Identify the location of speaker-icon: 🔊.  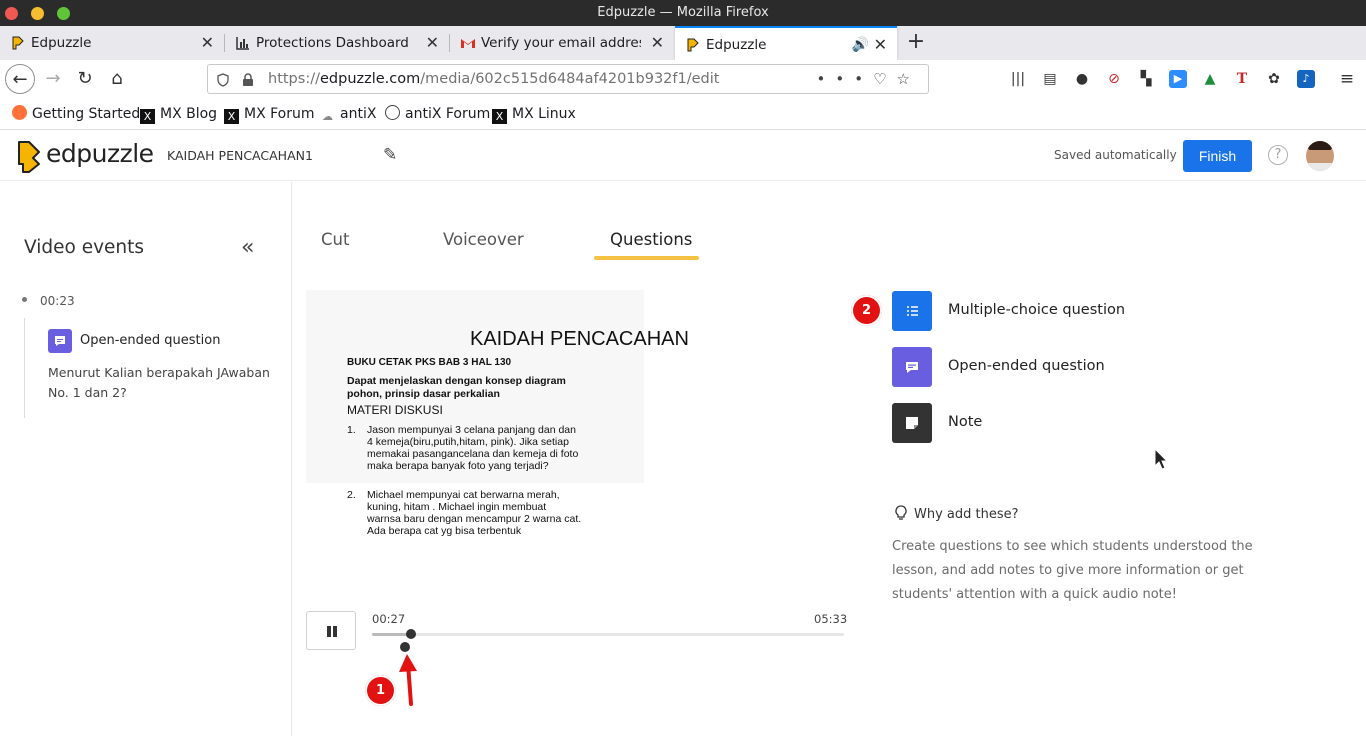
(860, 45).